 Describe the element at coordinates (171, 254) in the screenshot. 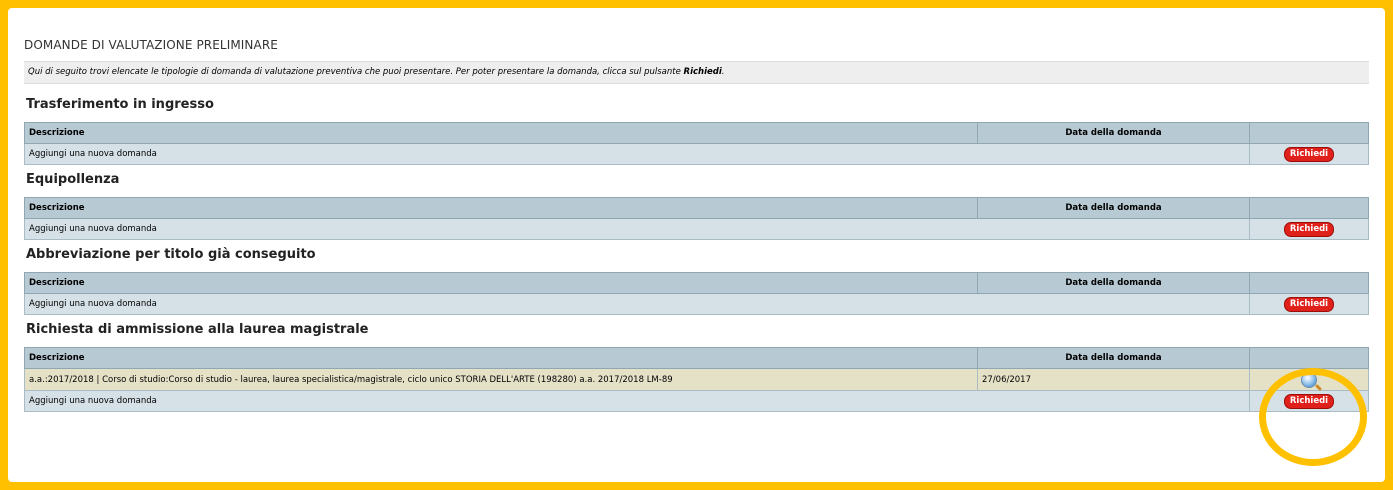

I see `section-title-abbreviazione: Abbreviazione per titolo già conseguito` at that location.